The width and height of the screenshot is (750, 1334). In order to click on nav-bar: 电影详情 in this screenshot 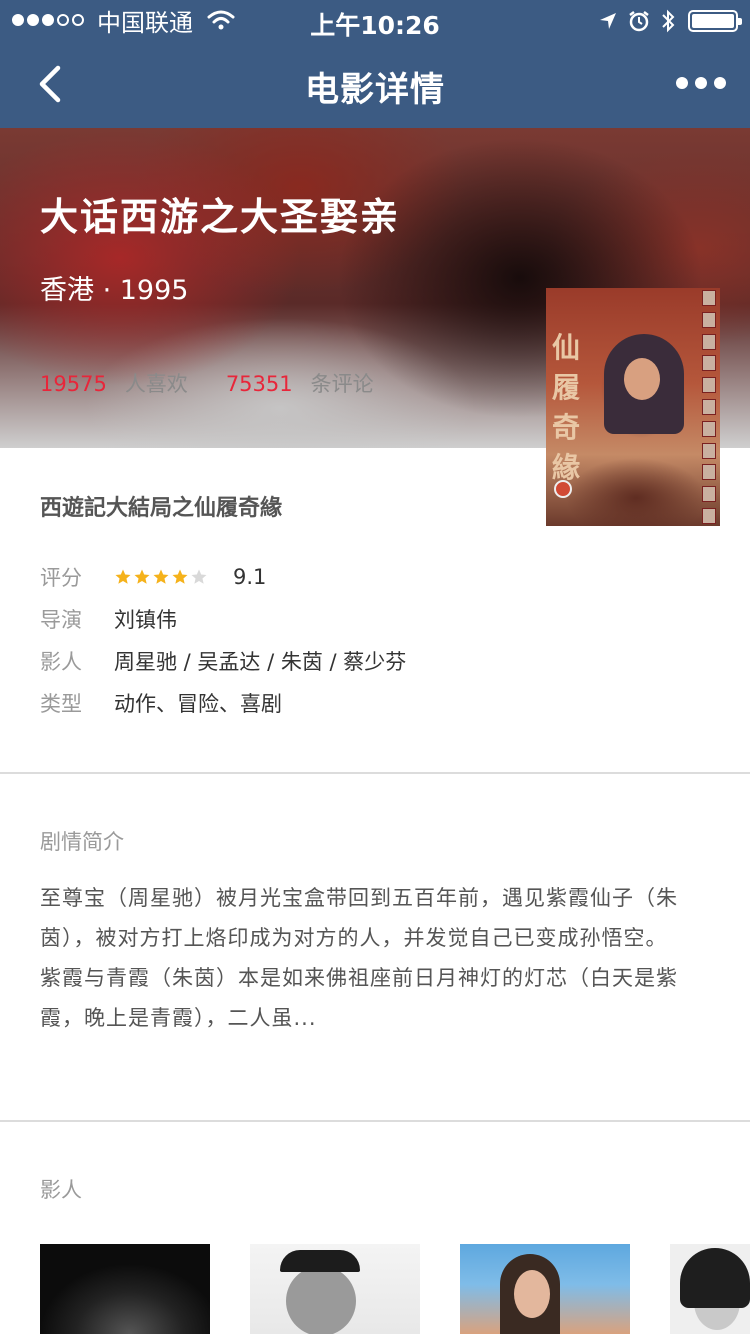, I will do `click(375, 84)`.